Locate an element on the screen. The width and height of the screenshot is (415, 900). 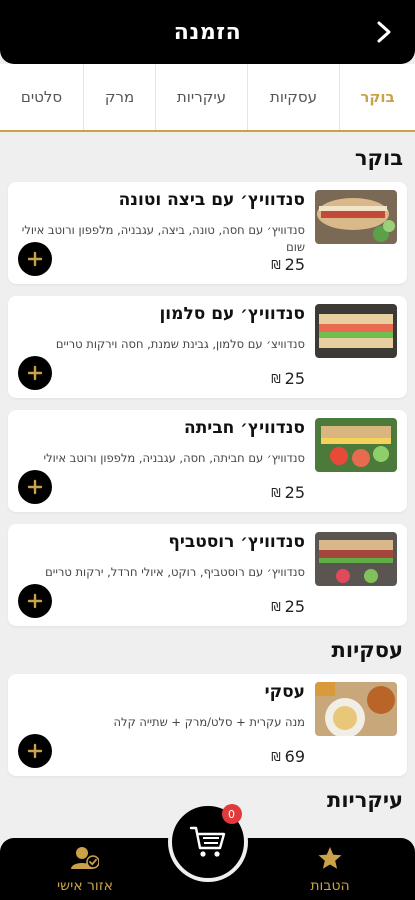
cart-icon is located at coordinates (207, 841).